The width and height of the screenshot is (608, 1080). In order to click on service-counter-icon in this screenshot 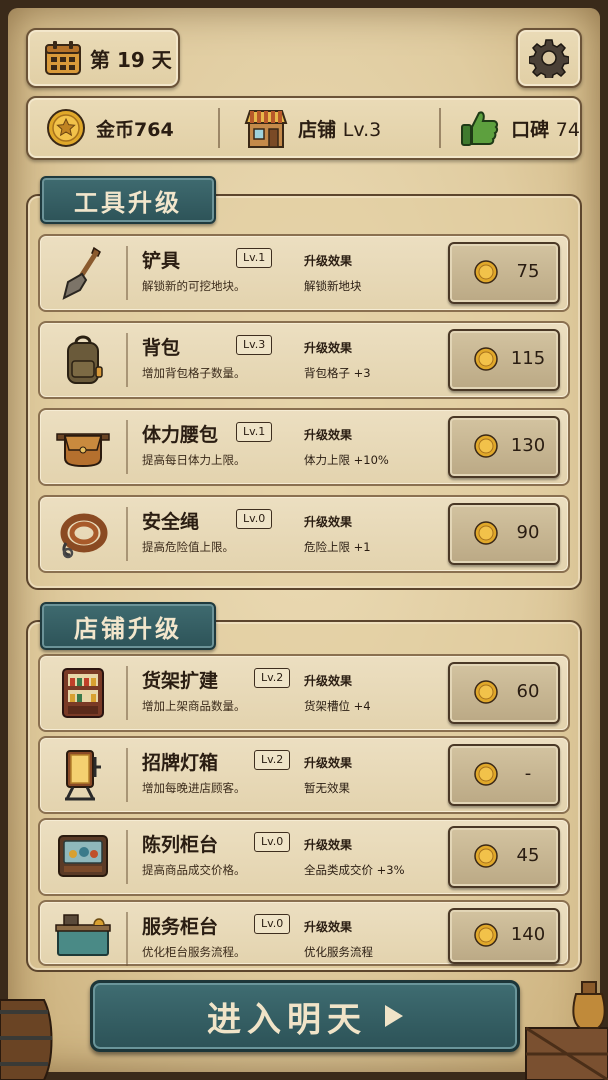, I will do `click(83, 934)`.